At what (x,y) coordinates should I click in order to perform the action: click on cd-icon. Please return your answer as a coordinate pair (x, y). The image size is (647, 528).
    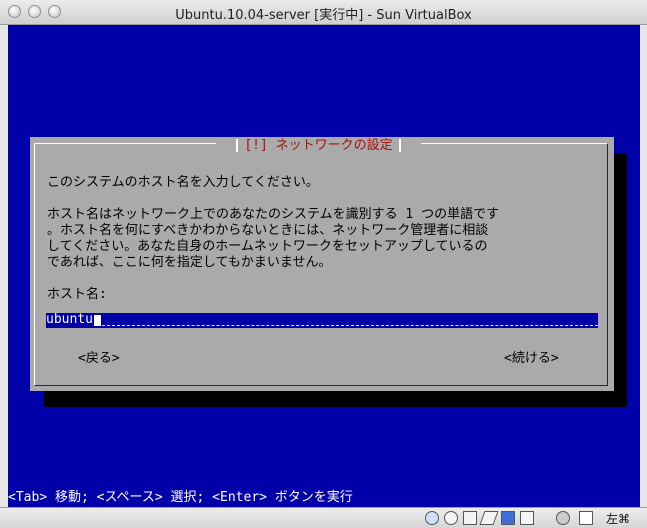
    Looking at the image, I should click on (451, 518).